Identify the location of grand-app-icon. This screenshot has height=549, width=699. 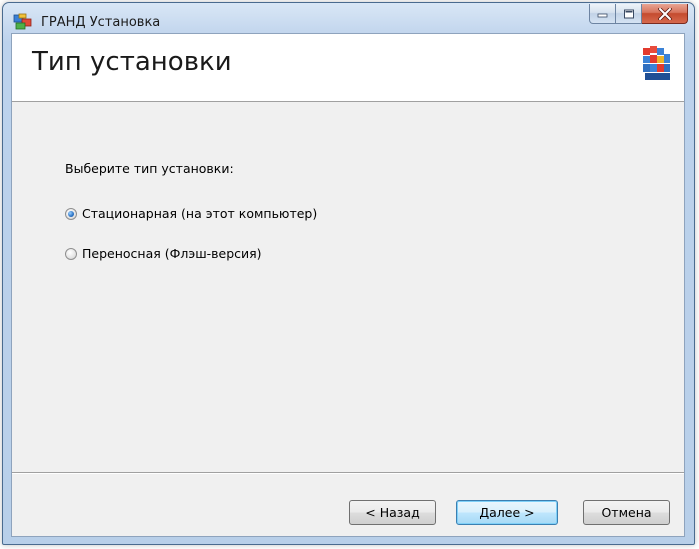
(22, 21).